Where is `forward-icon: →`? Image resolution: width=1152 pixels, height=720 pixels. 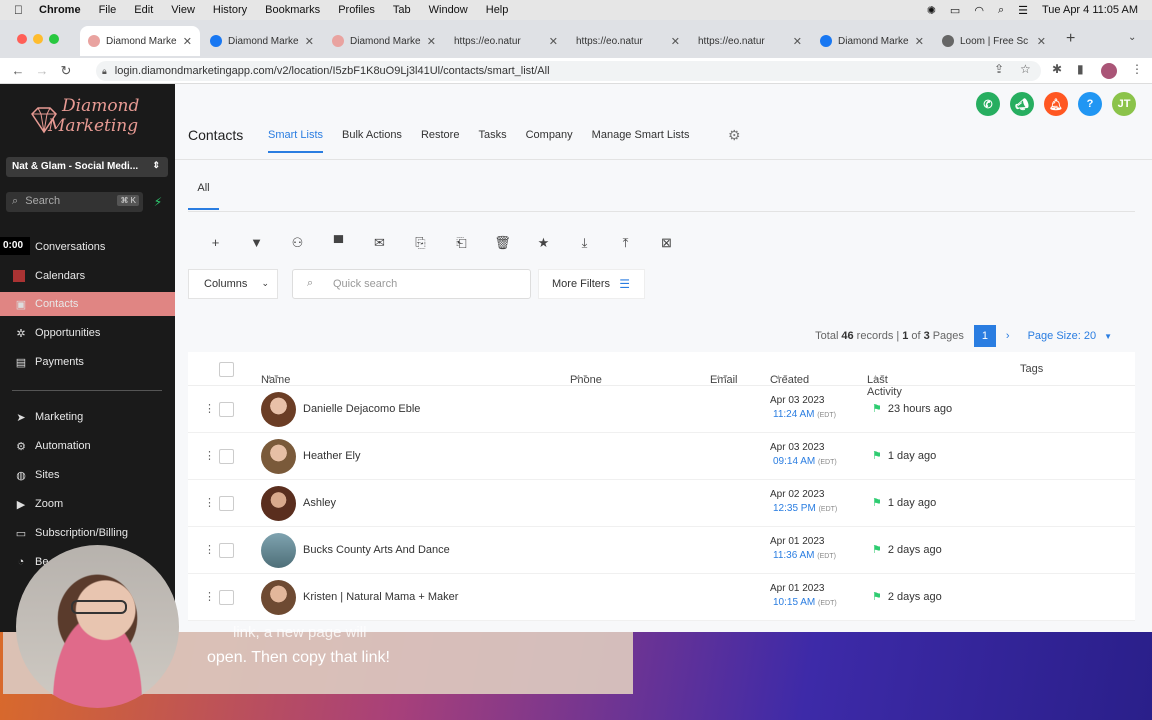 forward-icon: → is located at coordinates (42, 70).